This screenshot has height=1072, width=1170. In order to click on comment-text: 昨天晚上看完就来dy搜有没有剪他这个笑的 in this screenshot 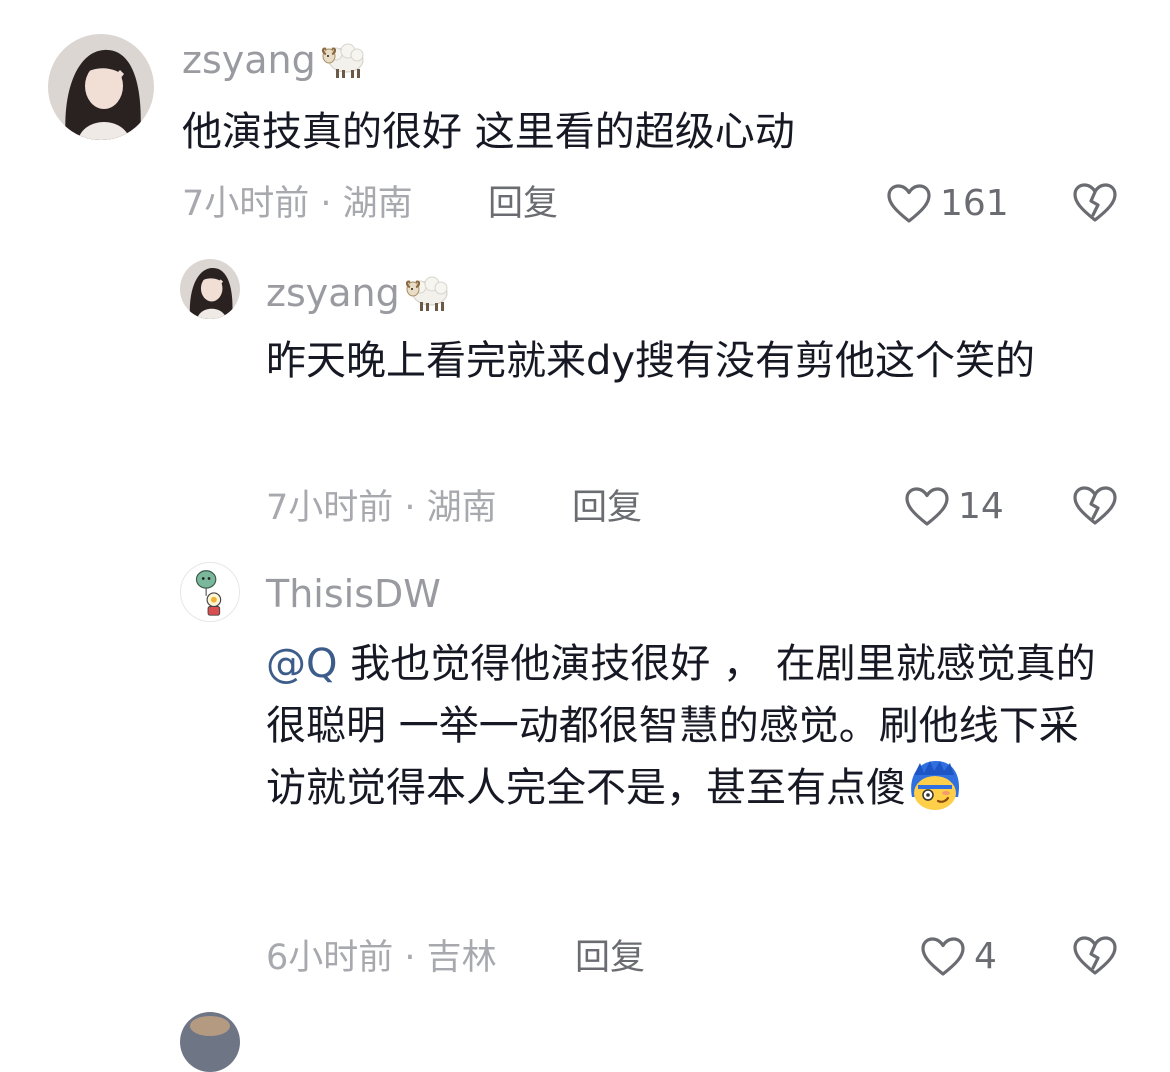, I will do `click(651, 361)`.